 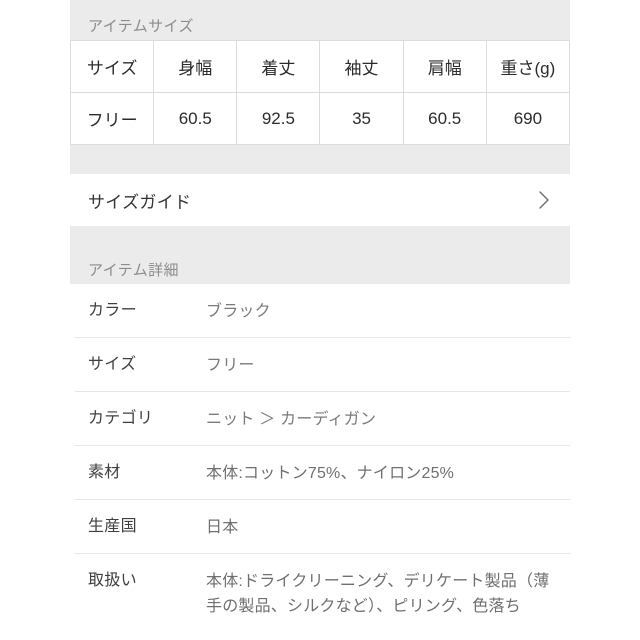 I want to click on table-cell: 35, so click(x=361, y=118).